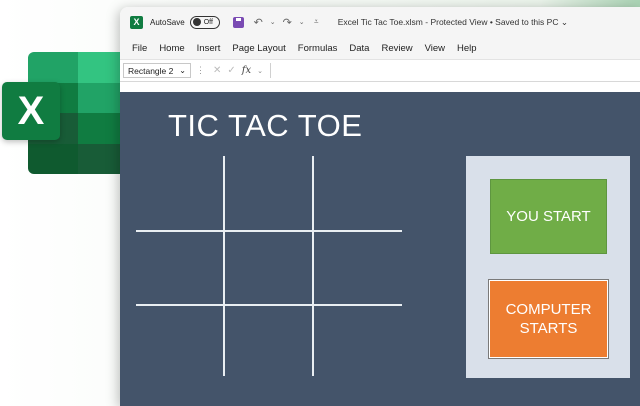 The width and height of the screenshot is (640, 406). Describe the element at coordinates (246, 70) in the screenshot. I see `insert-function-icon: fx` at that location.